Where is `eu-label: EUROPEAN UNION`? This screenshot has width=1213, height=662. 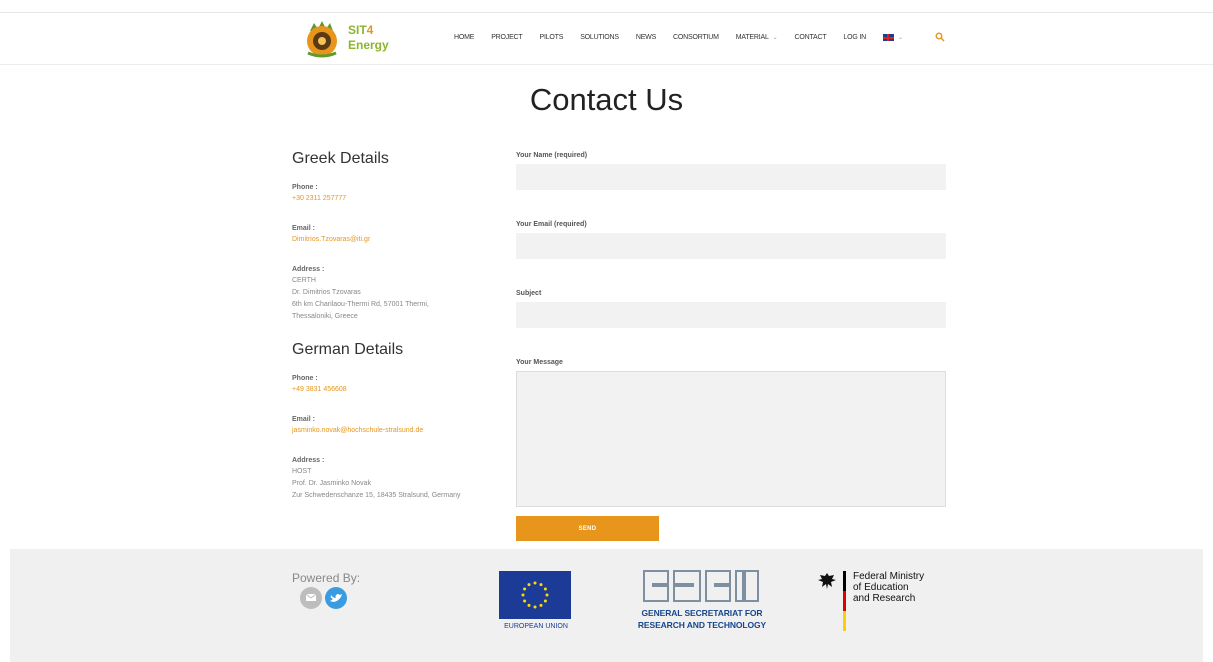 eu-label: EUROPEAN UNION is located at coordinates (536, 626).